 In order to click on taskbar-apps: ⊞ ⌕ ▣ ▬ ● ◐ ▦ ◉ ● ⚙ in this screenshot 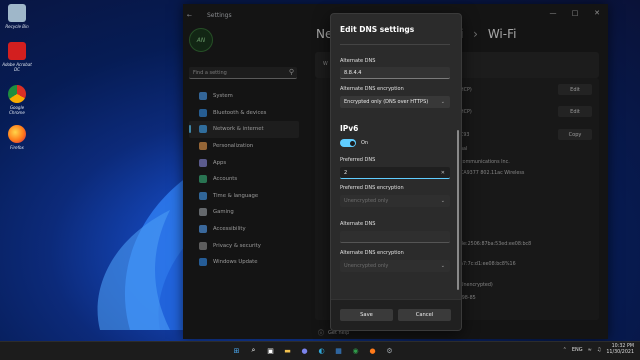, I will do `click(313, 350)`.